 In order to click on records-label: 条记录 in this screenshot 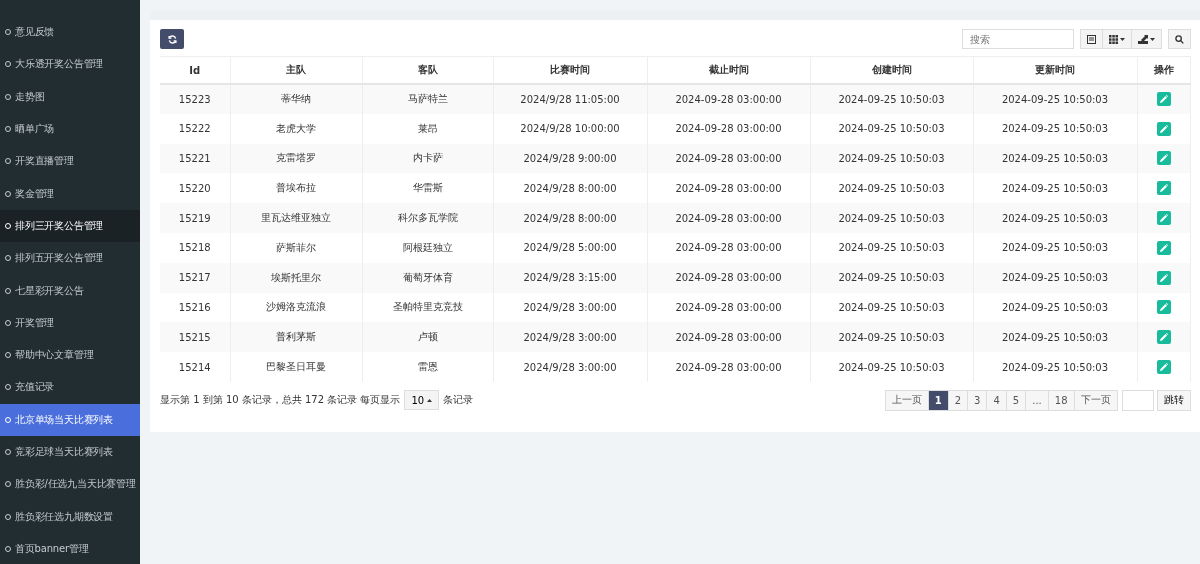, I will do `click(458, 400)`.